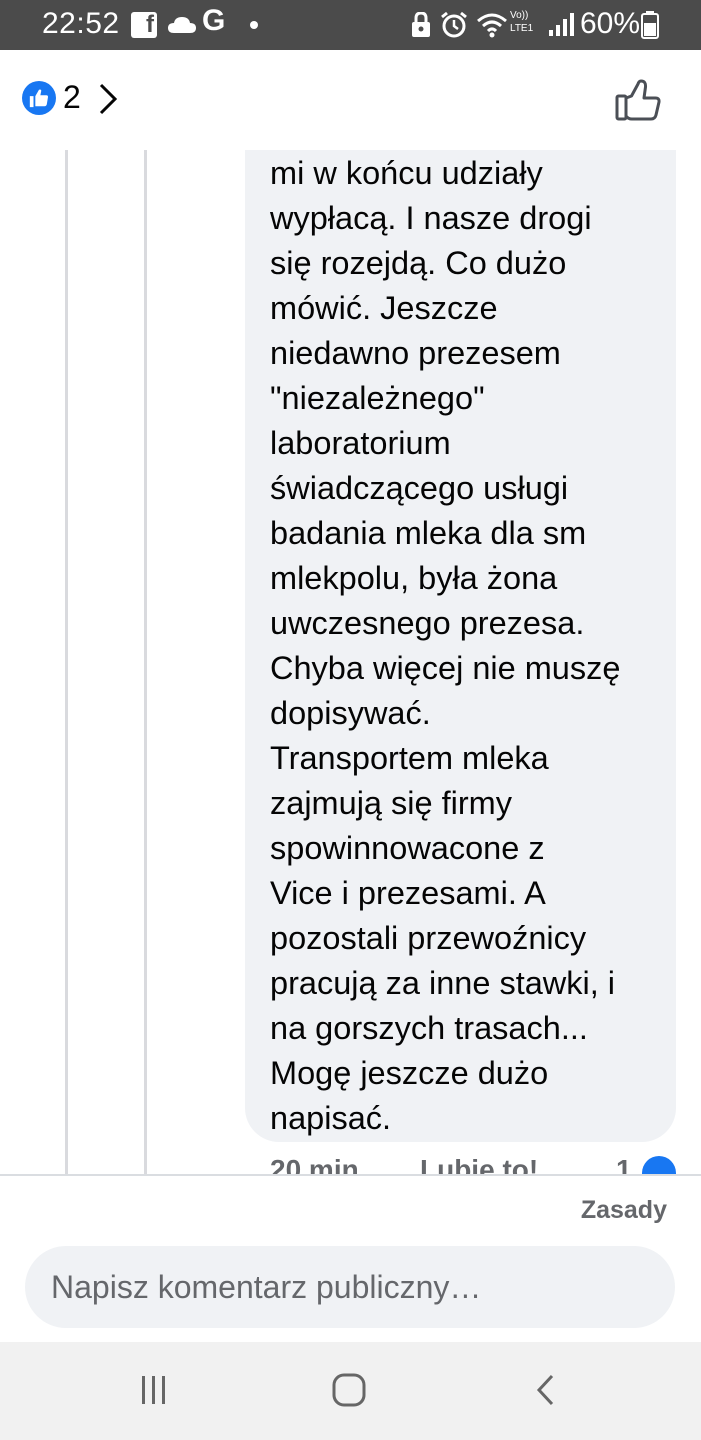 The image size is (701, 1440). What do you see at coordinates (360, 443) in the screenshot?
I see `comment-line: laboratorium` at bounding box center [360, 443].